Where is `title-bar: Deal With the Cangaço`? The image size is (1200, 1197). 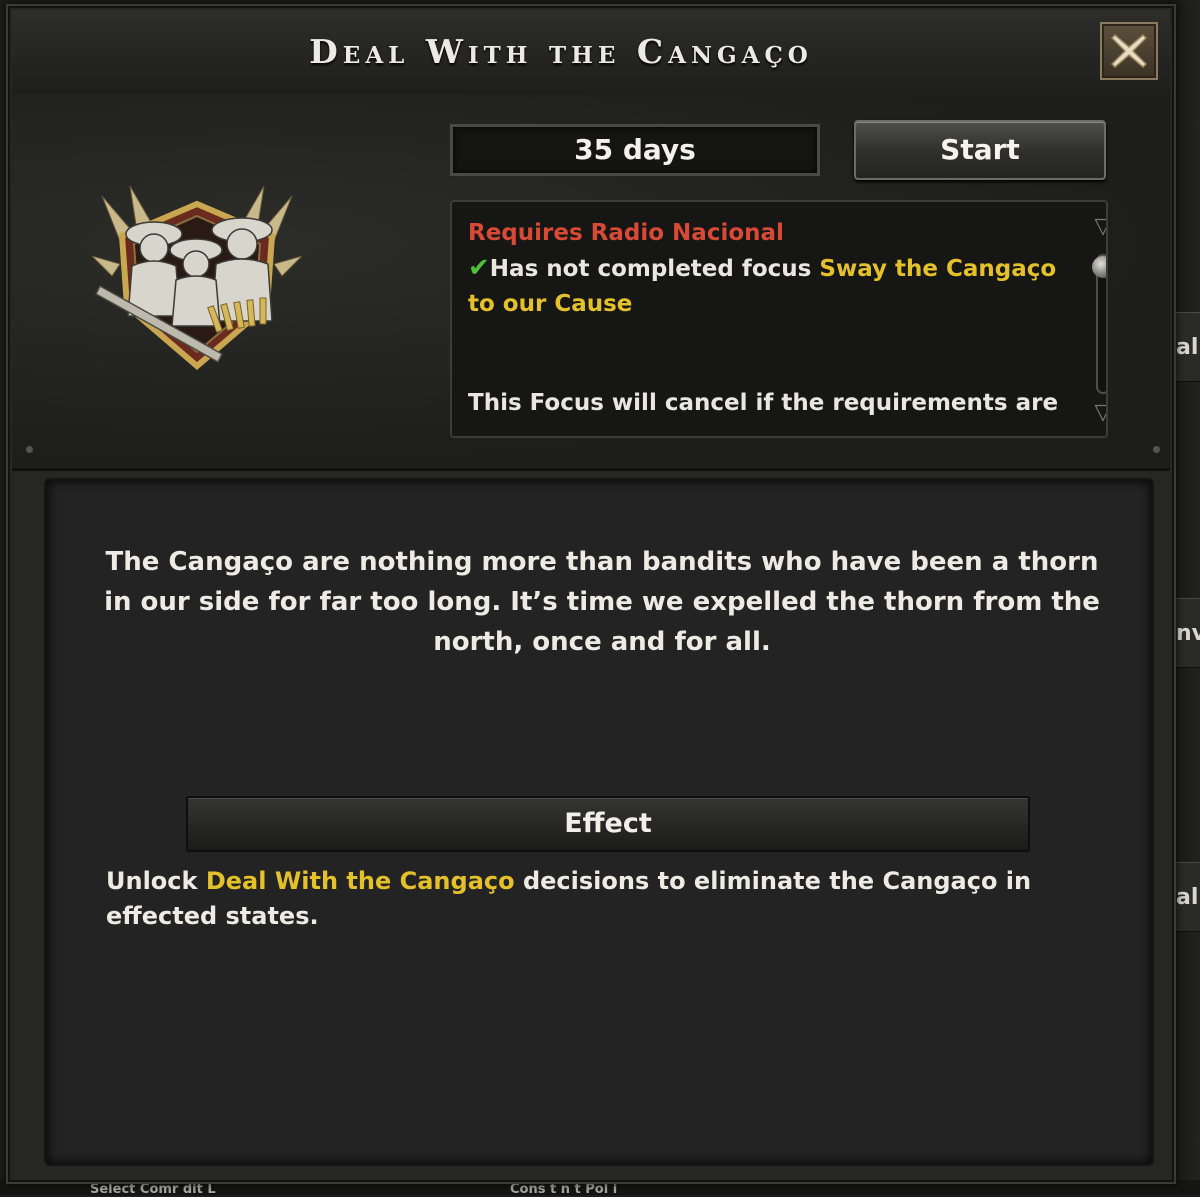
title-bar: Deal With the Cangaço is located at coordinates (591, 53).